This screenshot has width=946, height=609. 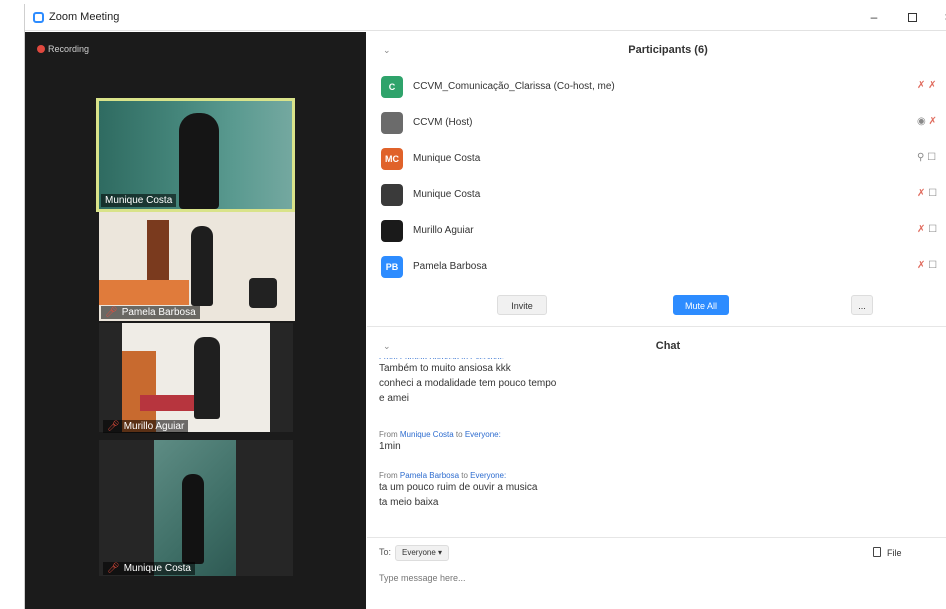 I want to click on mute-all-button: Mute All, so click(x=701, y=305).